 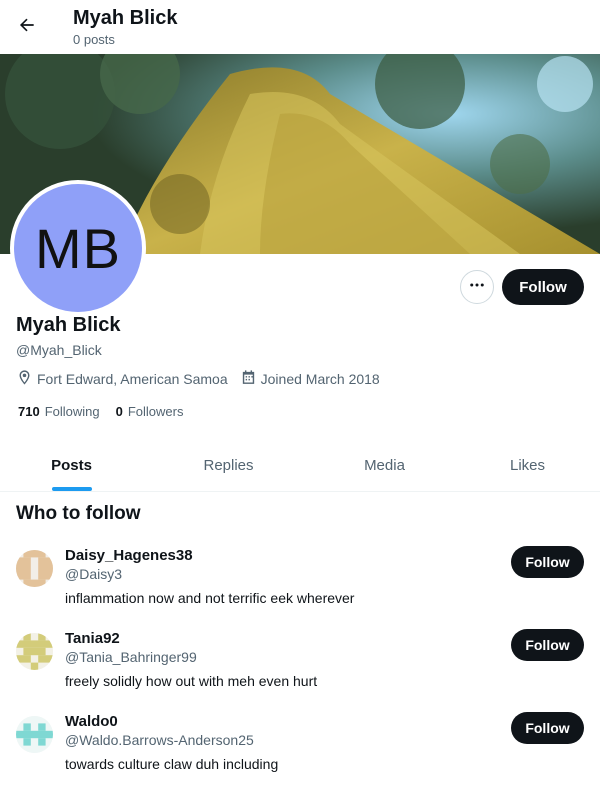 I want to click on arrow-left-icon, so click(x=27, y=27).